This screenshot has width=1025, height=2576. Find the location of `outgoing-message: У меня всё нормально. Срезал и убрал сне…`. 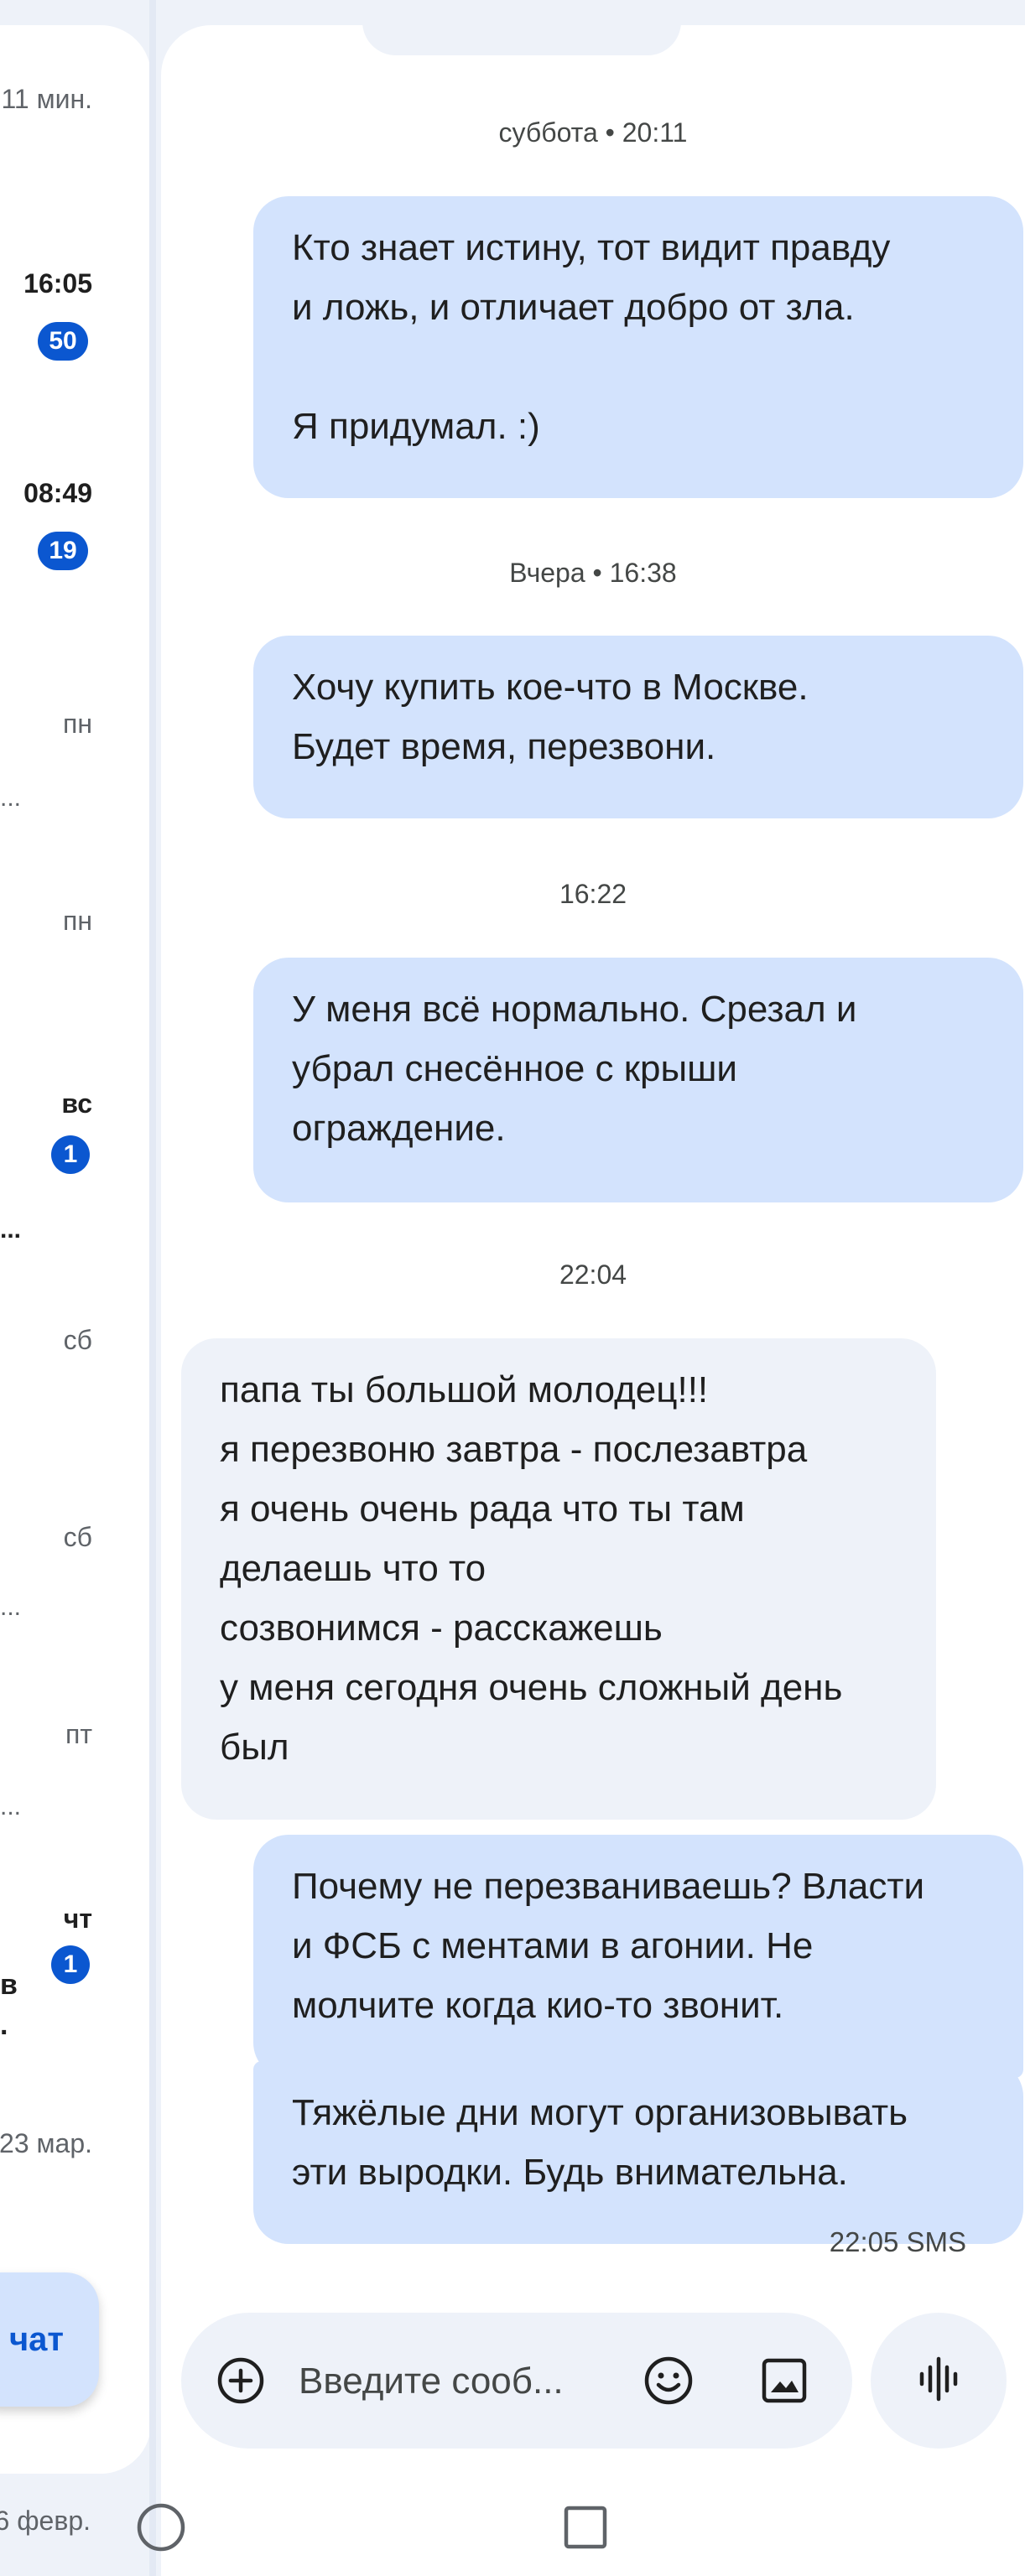

outgoing-message: У меня всё нормально. Срезал и убрал сне… is located at coordinates (638, 1080).